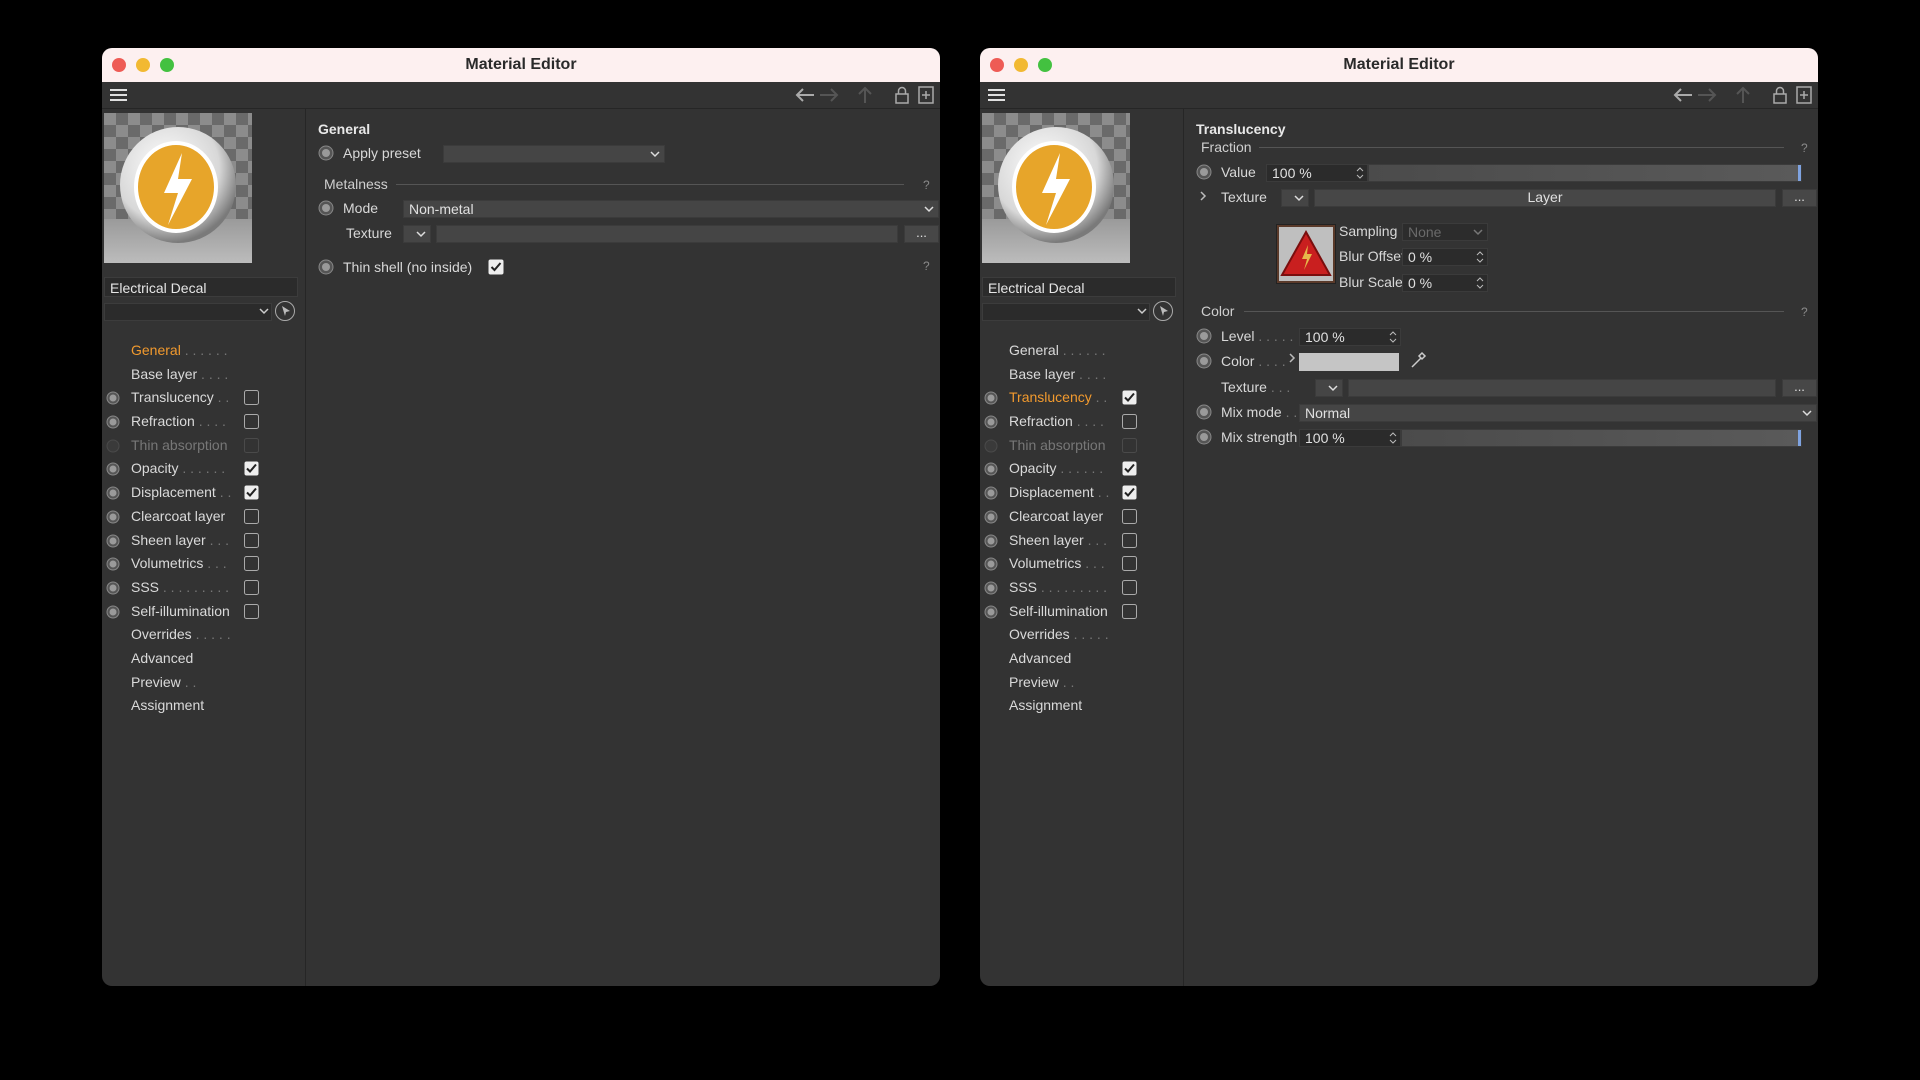 Image resolution: width=1920 pixels, height=1080 pixels. Describe the element at coordinates (326, 153) in the screenshot. I see `apply-preset-radio-icon` at that location.